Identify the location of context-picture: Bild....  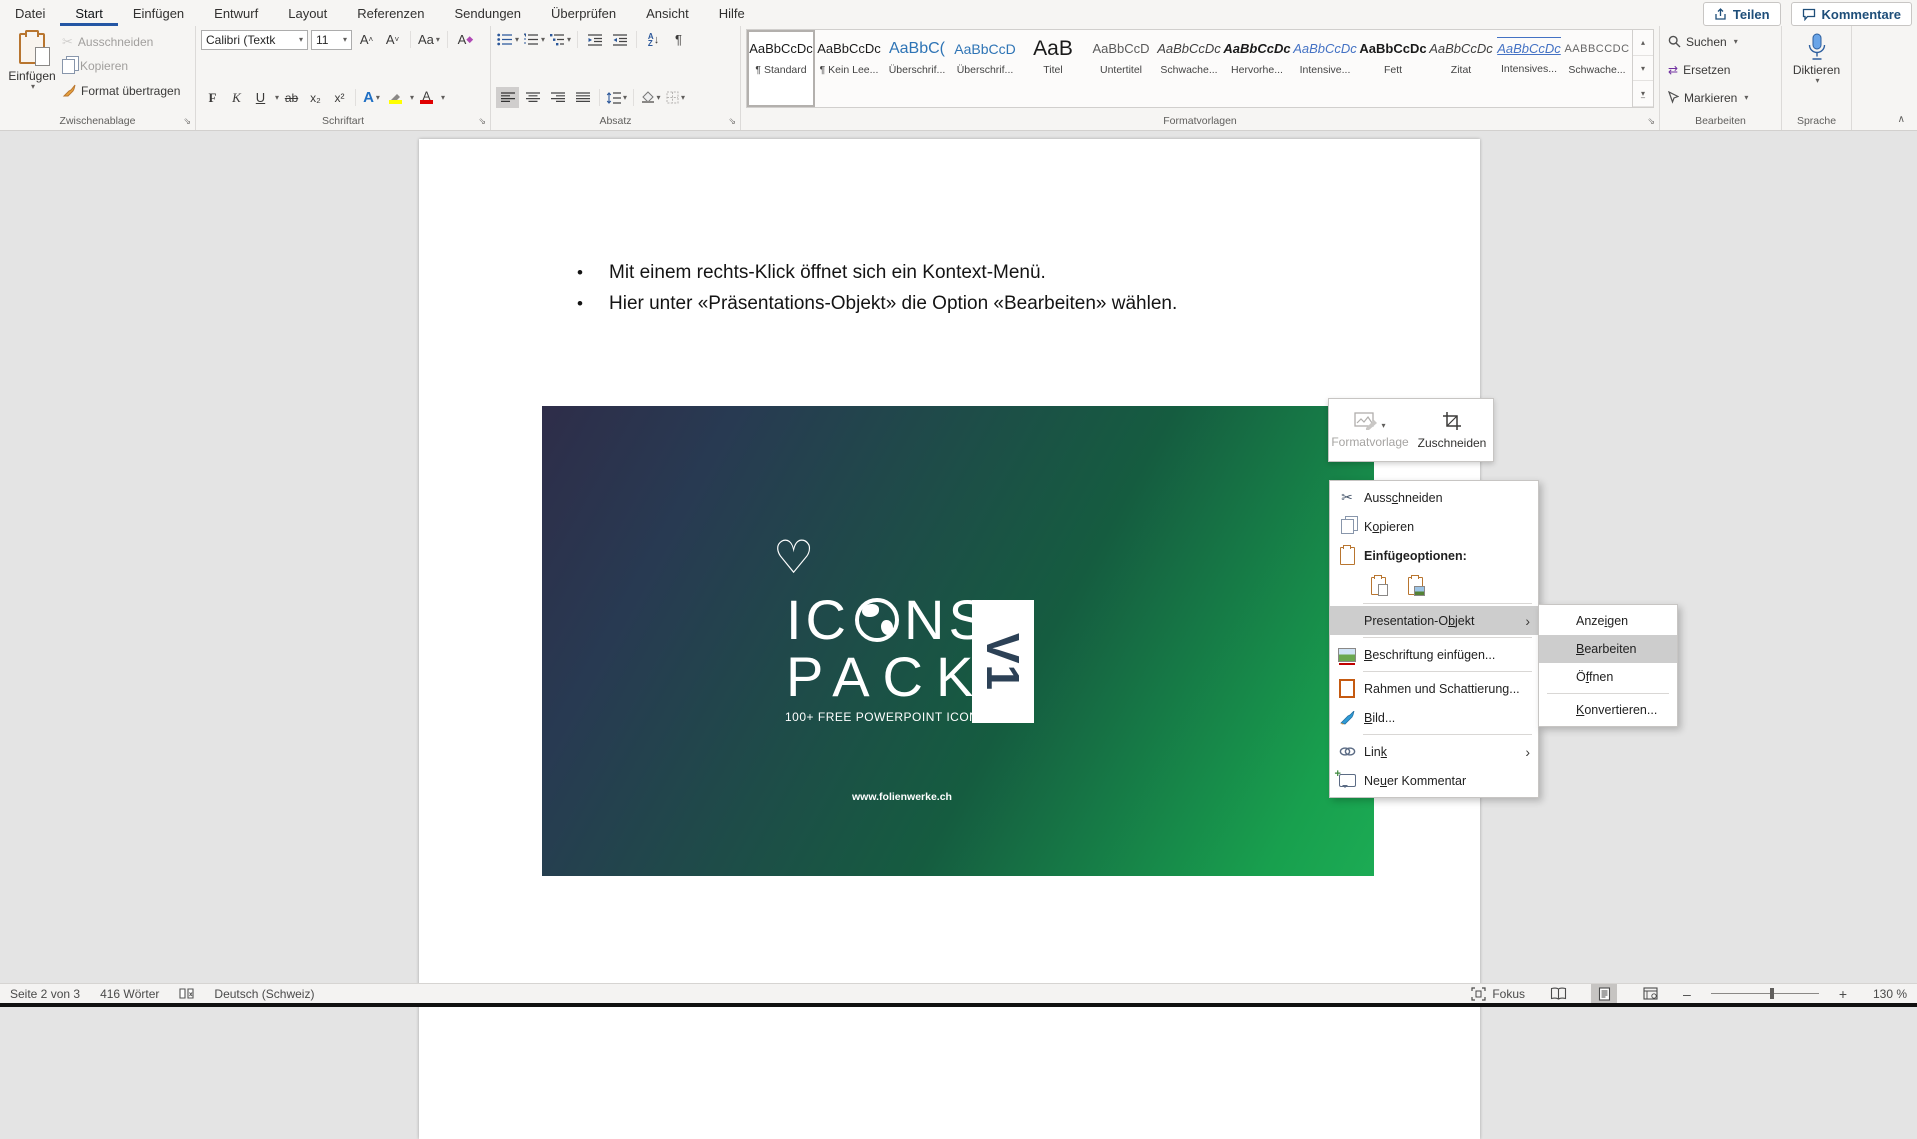
(1434, 717).